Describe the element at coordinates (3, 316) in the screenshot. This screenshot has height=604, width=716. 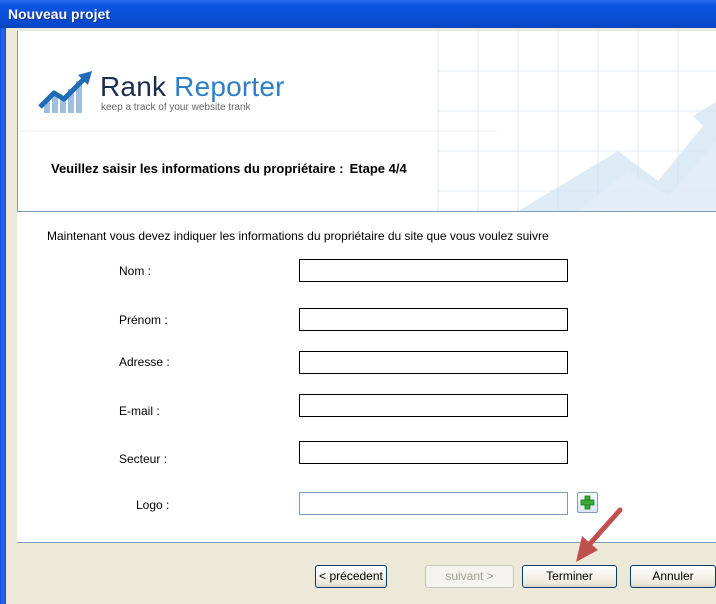
I see `window-left-border` at that location.